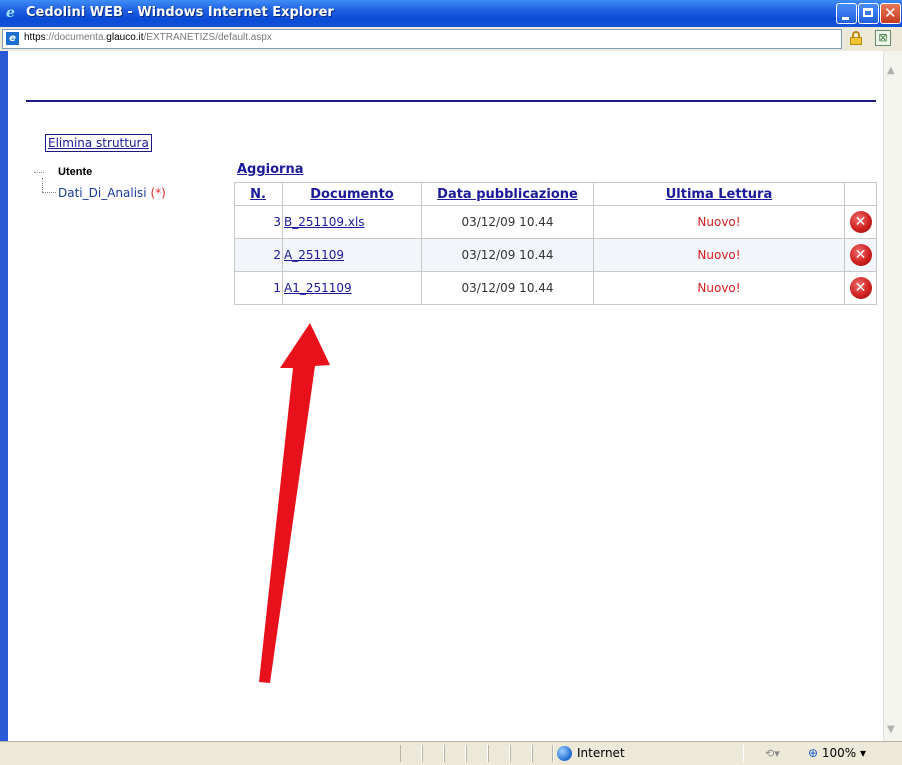 Image resolution: width=902 pixels, height=765 pixels. I want to click on zoom-level: 100%, so click(839, 753).